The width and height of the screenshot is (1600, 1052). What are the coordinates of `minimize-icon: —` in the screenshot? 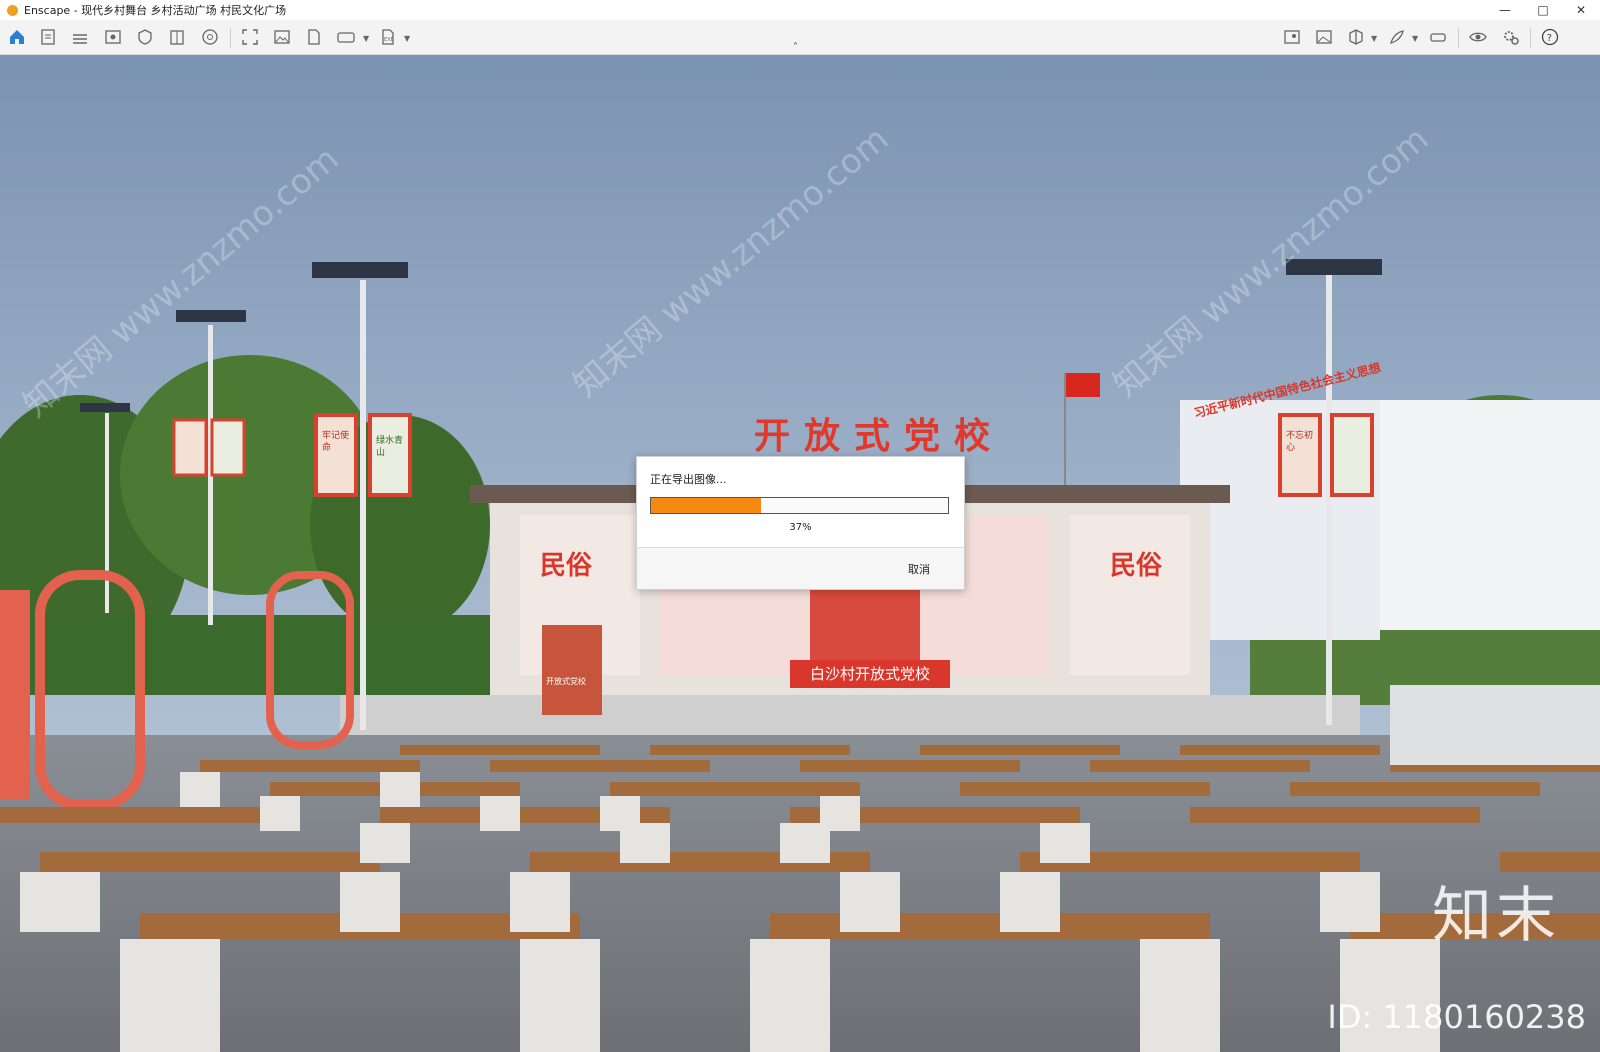 It's located at (1505, 10).